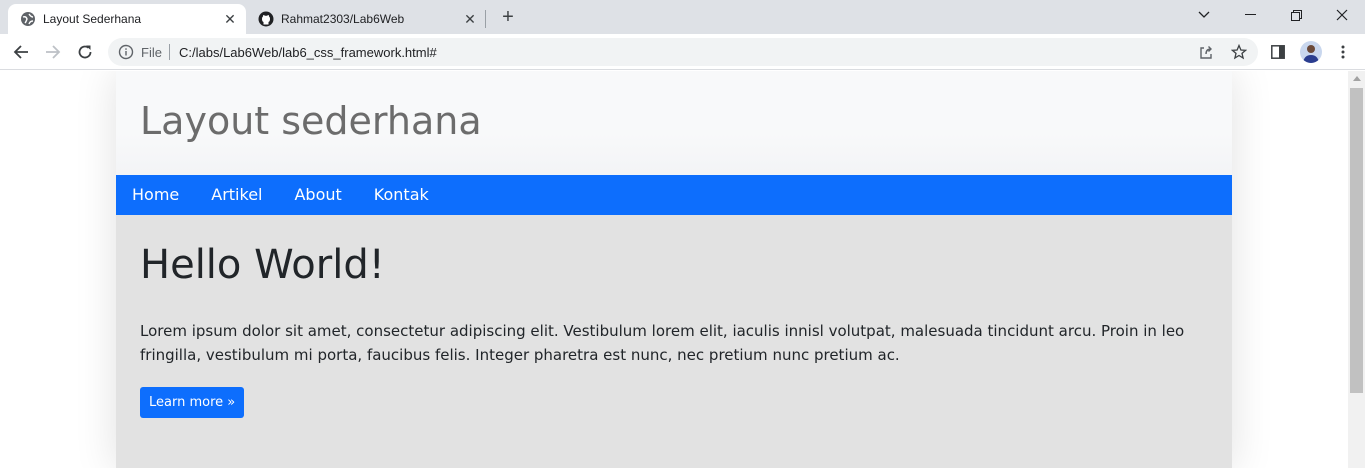  I want to click on learn-more-button: Learn more », so click(192, 402).